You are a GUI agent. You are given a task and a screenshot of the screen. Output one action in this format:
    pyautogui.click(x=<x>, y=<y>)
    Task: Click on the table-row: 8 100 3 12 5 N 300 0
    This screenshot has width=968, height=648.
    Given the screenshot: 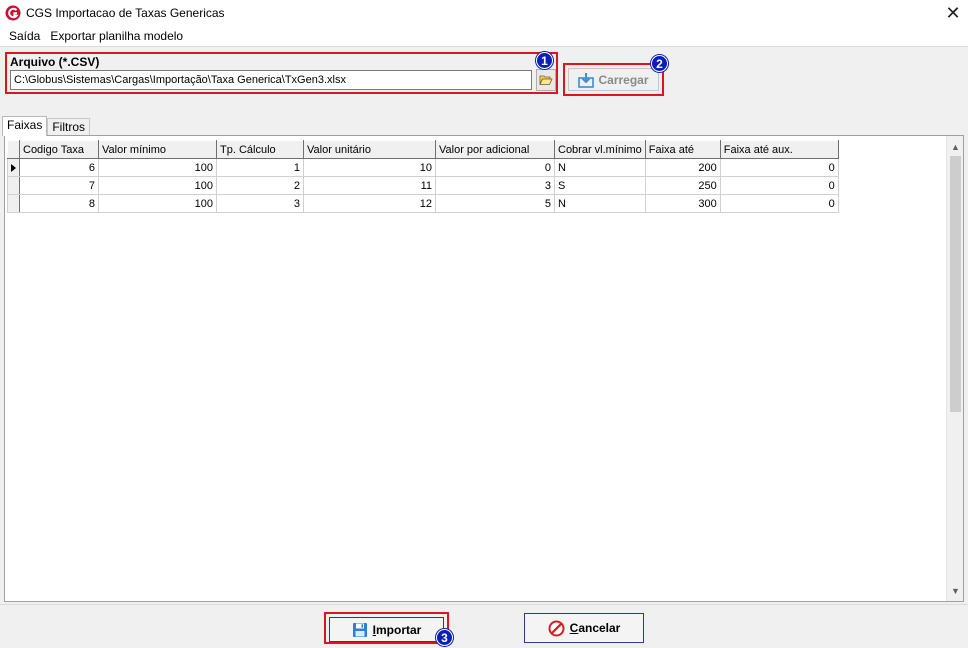 What is the action you would take?
    pyautogui.click(x=423, y=203)
    